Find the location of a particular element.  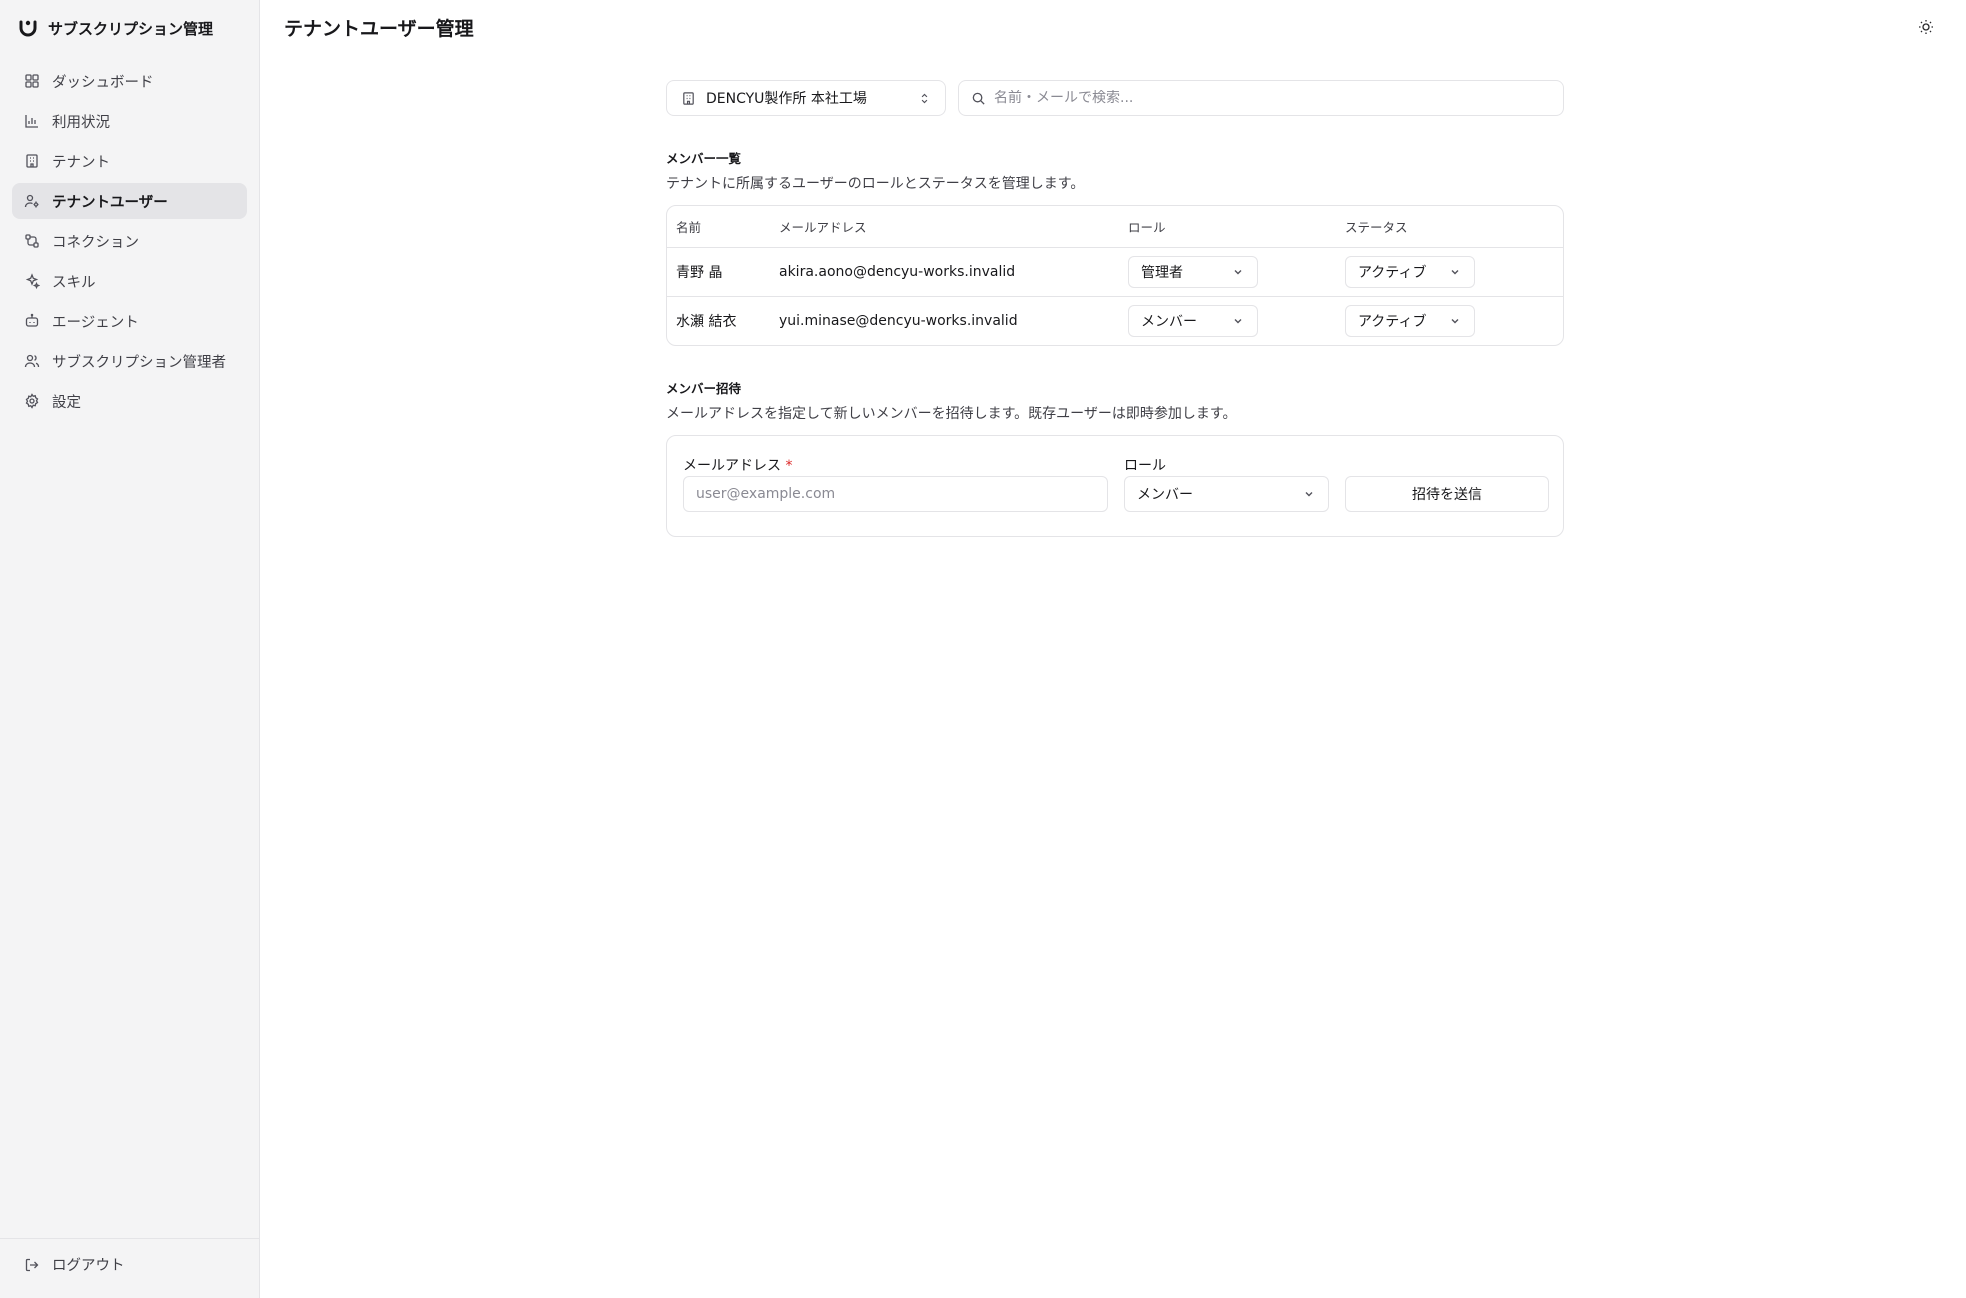

sidebar-item-label: 利用状況 is located at coordinates (81, 122).